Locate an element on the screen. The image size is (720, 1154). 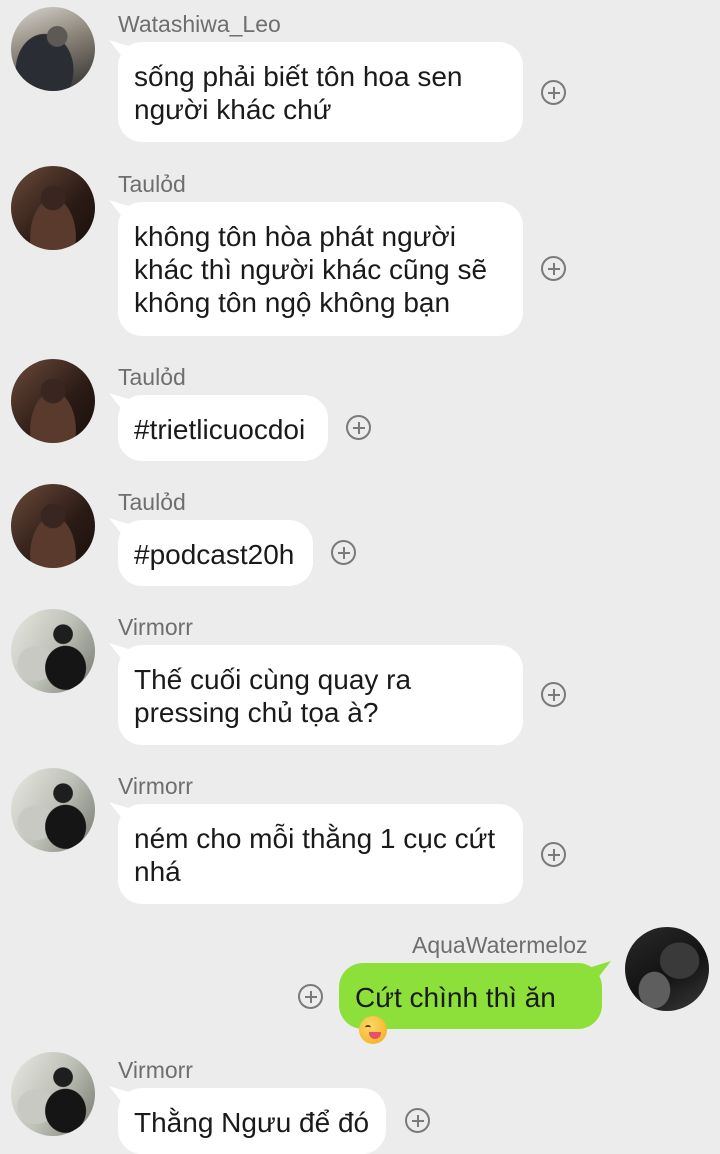
message-text: khác thì người khác cũng sẽ is located at coordinates (311, 269).